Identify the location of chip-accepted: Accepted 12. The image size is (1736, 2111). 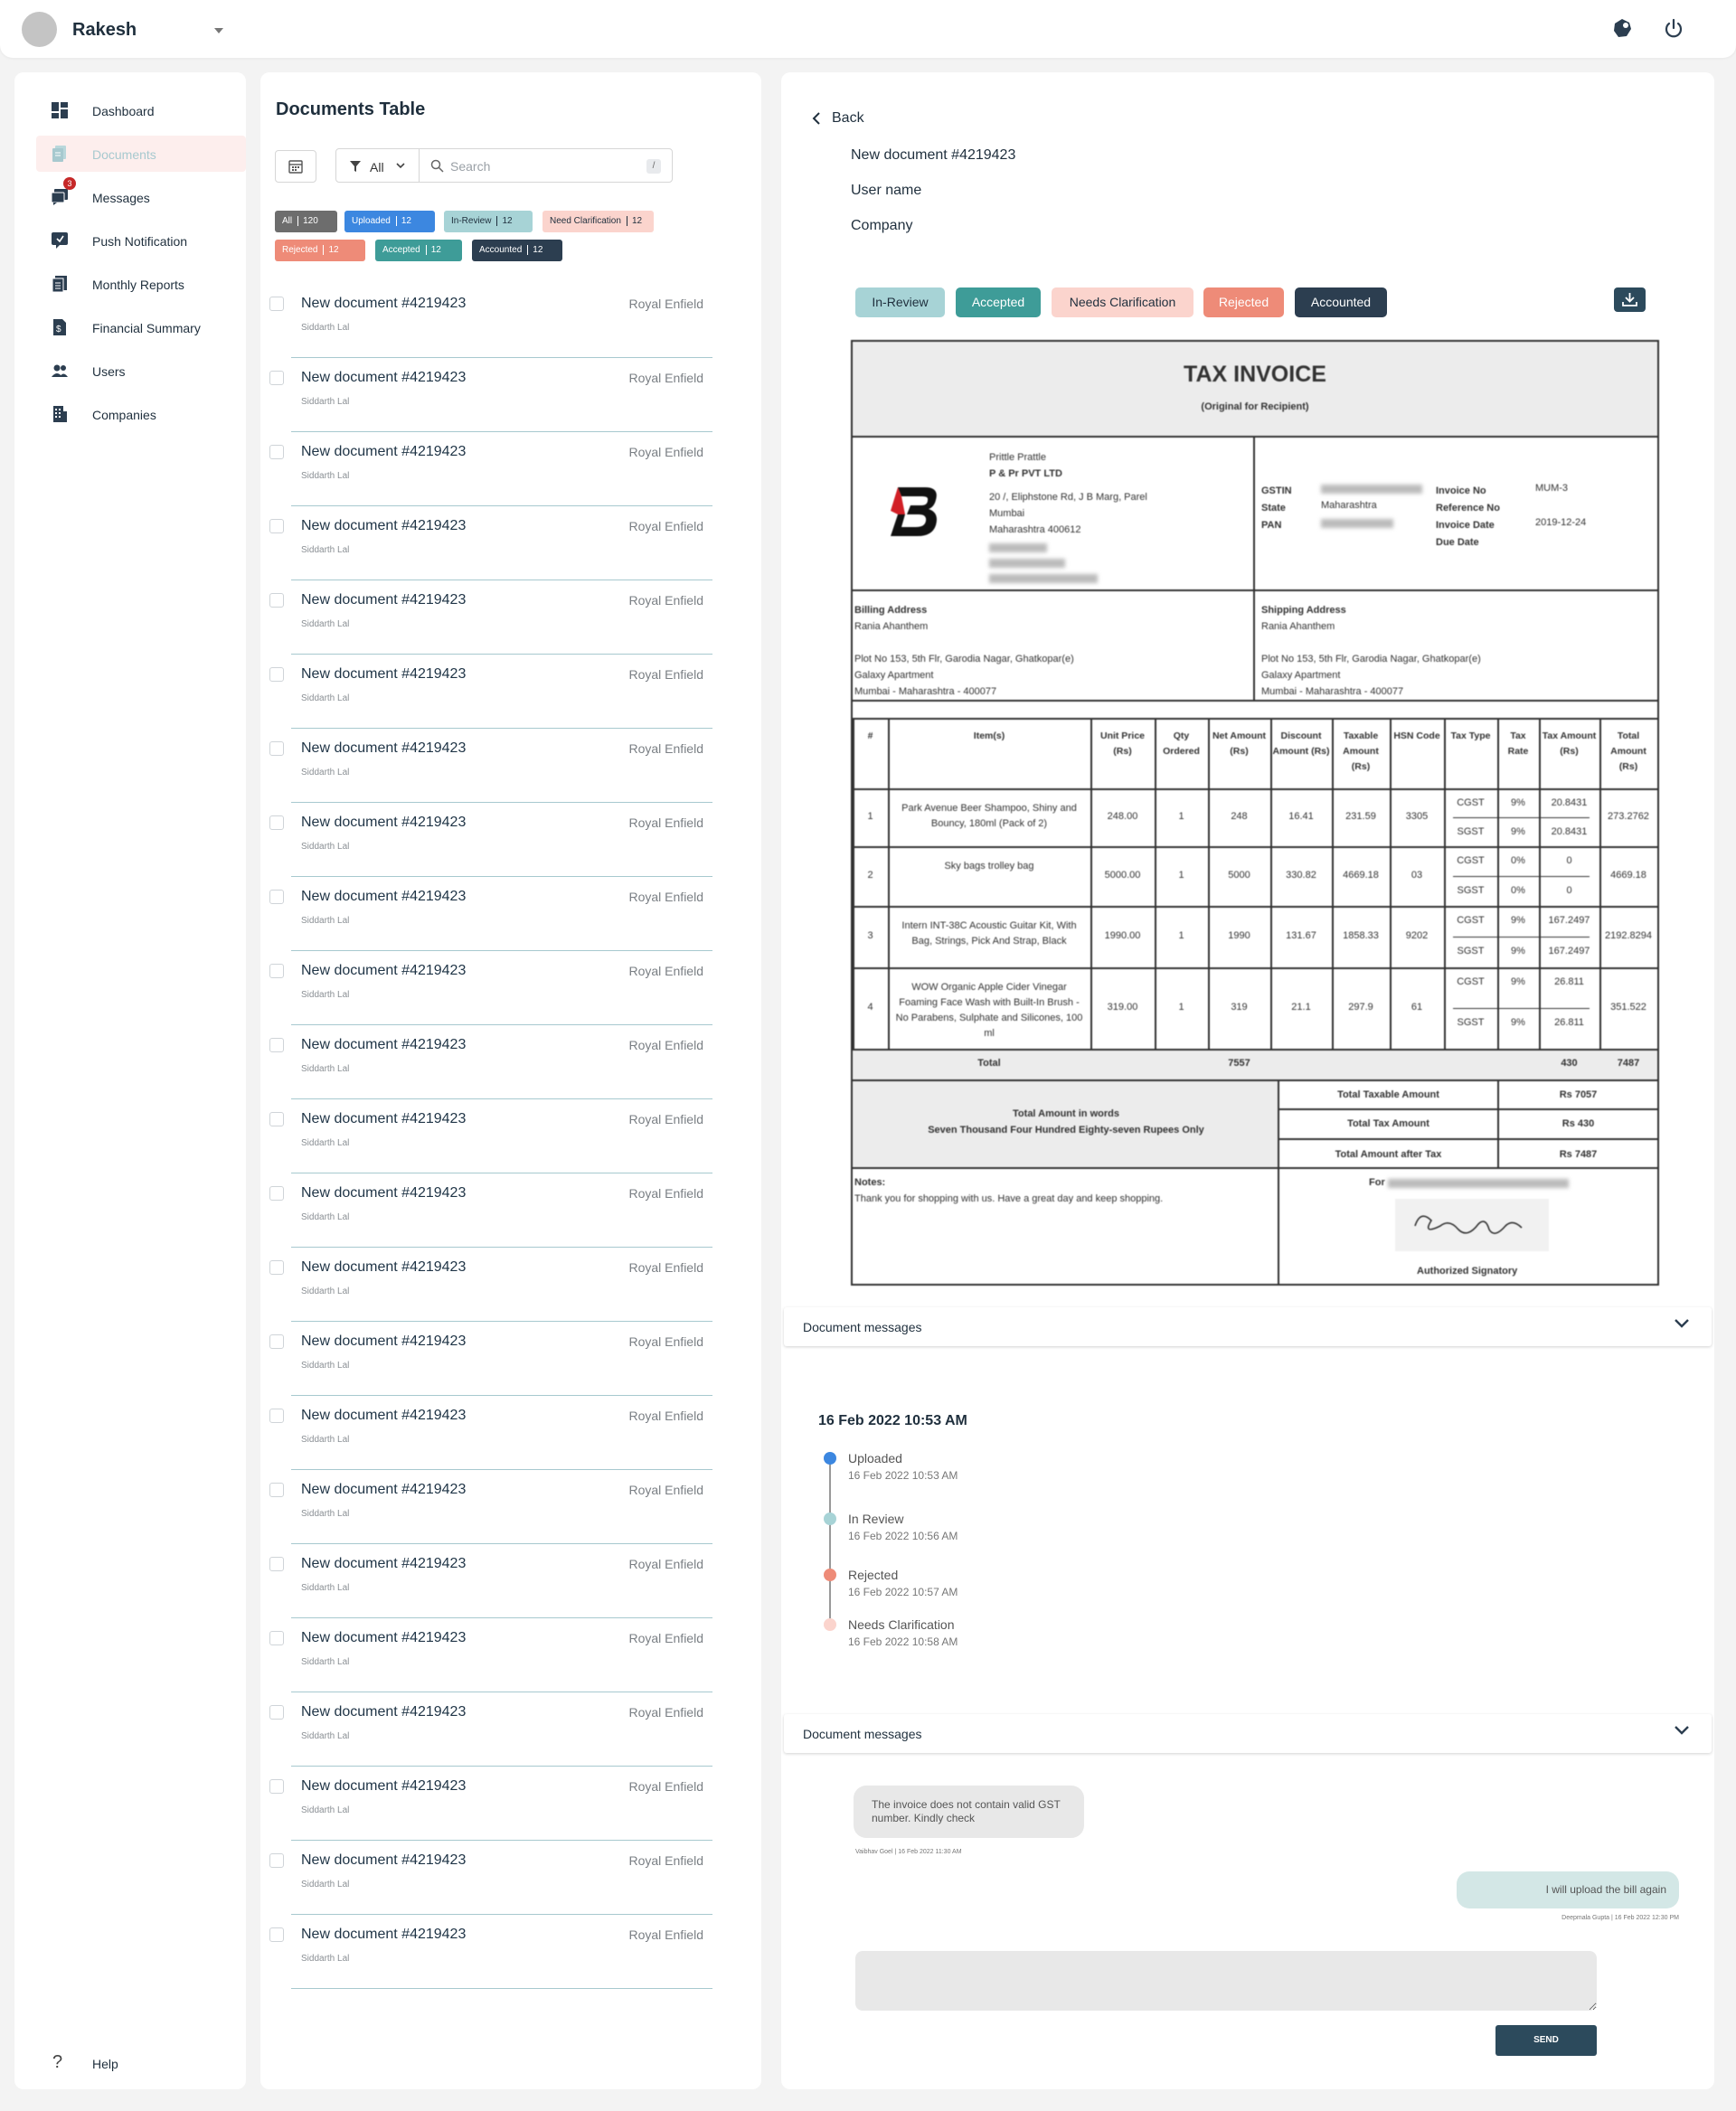
(419, 251).